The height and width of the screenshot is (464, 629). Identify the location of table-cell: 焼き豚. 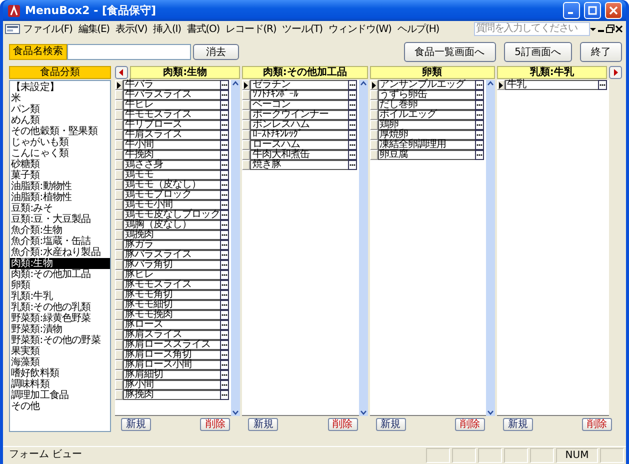
(299, 165).